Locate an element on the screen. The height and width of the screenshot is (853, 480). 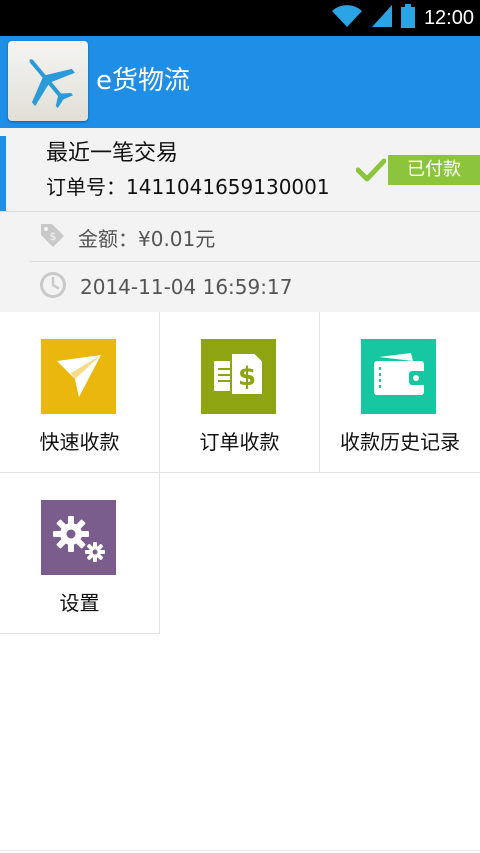
menu-item-label: 收款历史记录 is located at coordinates (400, 442).